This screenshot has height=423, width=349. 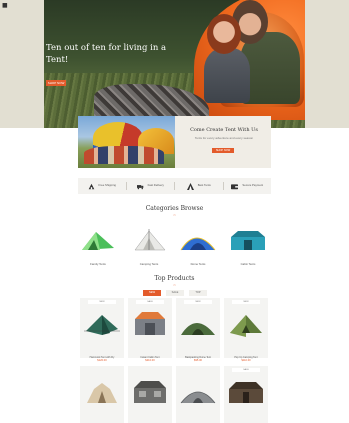 I want to click on category-camping-tents: Camping Tents, so click(x=149, y=247).